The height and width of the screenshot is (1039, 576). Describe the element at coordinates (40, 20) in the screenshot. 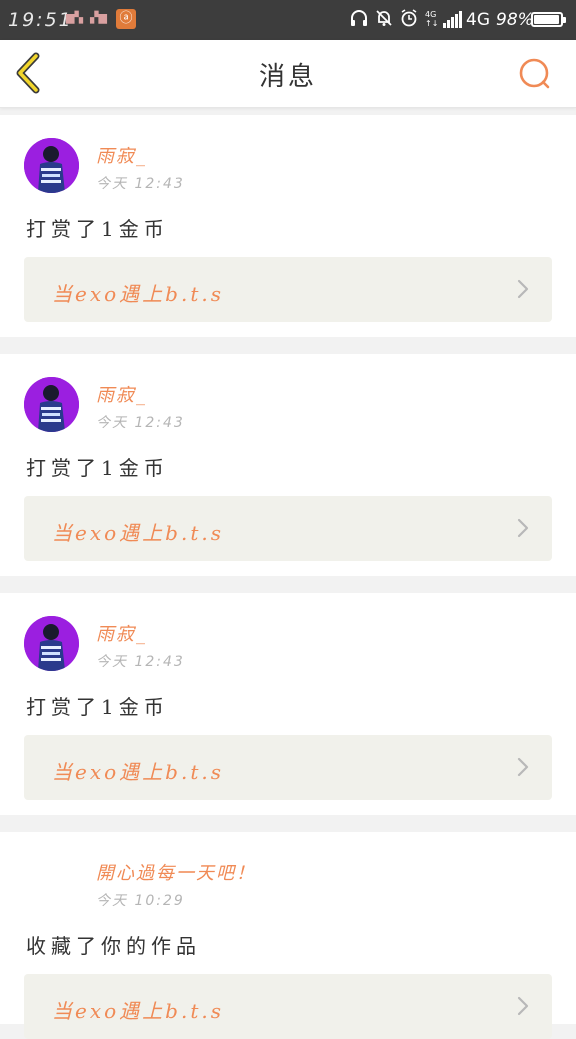

I see `status-time: 19:51` at that location.